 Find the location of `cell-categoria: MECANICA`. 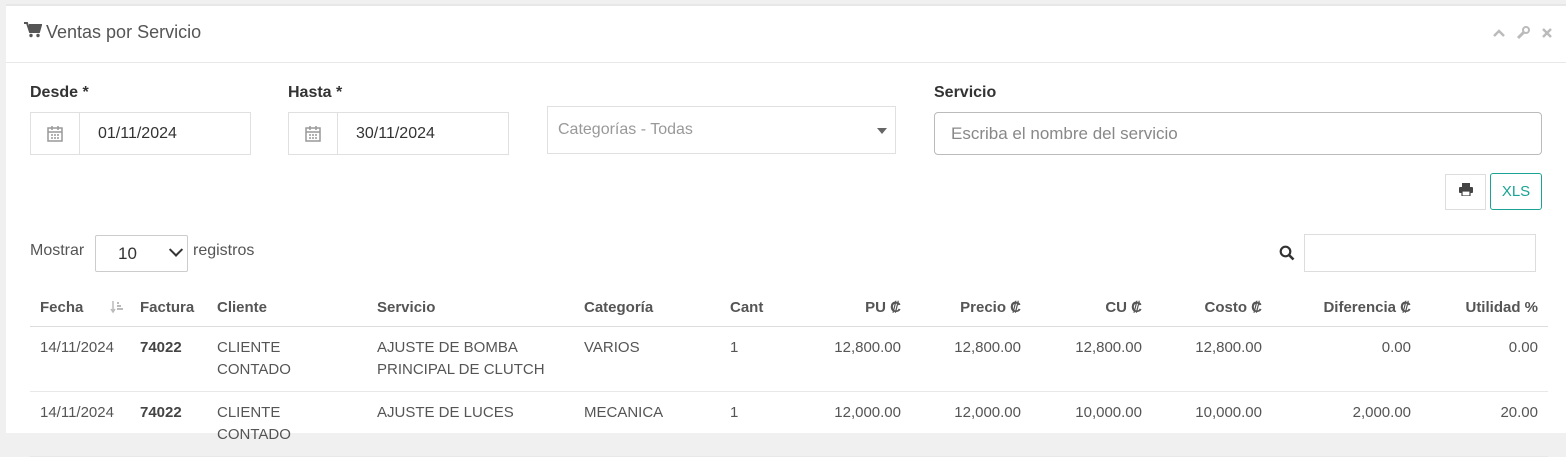

cell-categoria: MECANICA is located at coordinates (647, 424).